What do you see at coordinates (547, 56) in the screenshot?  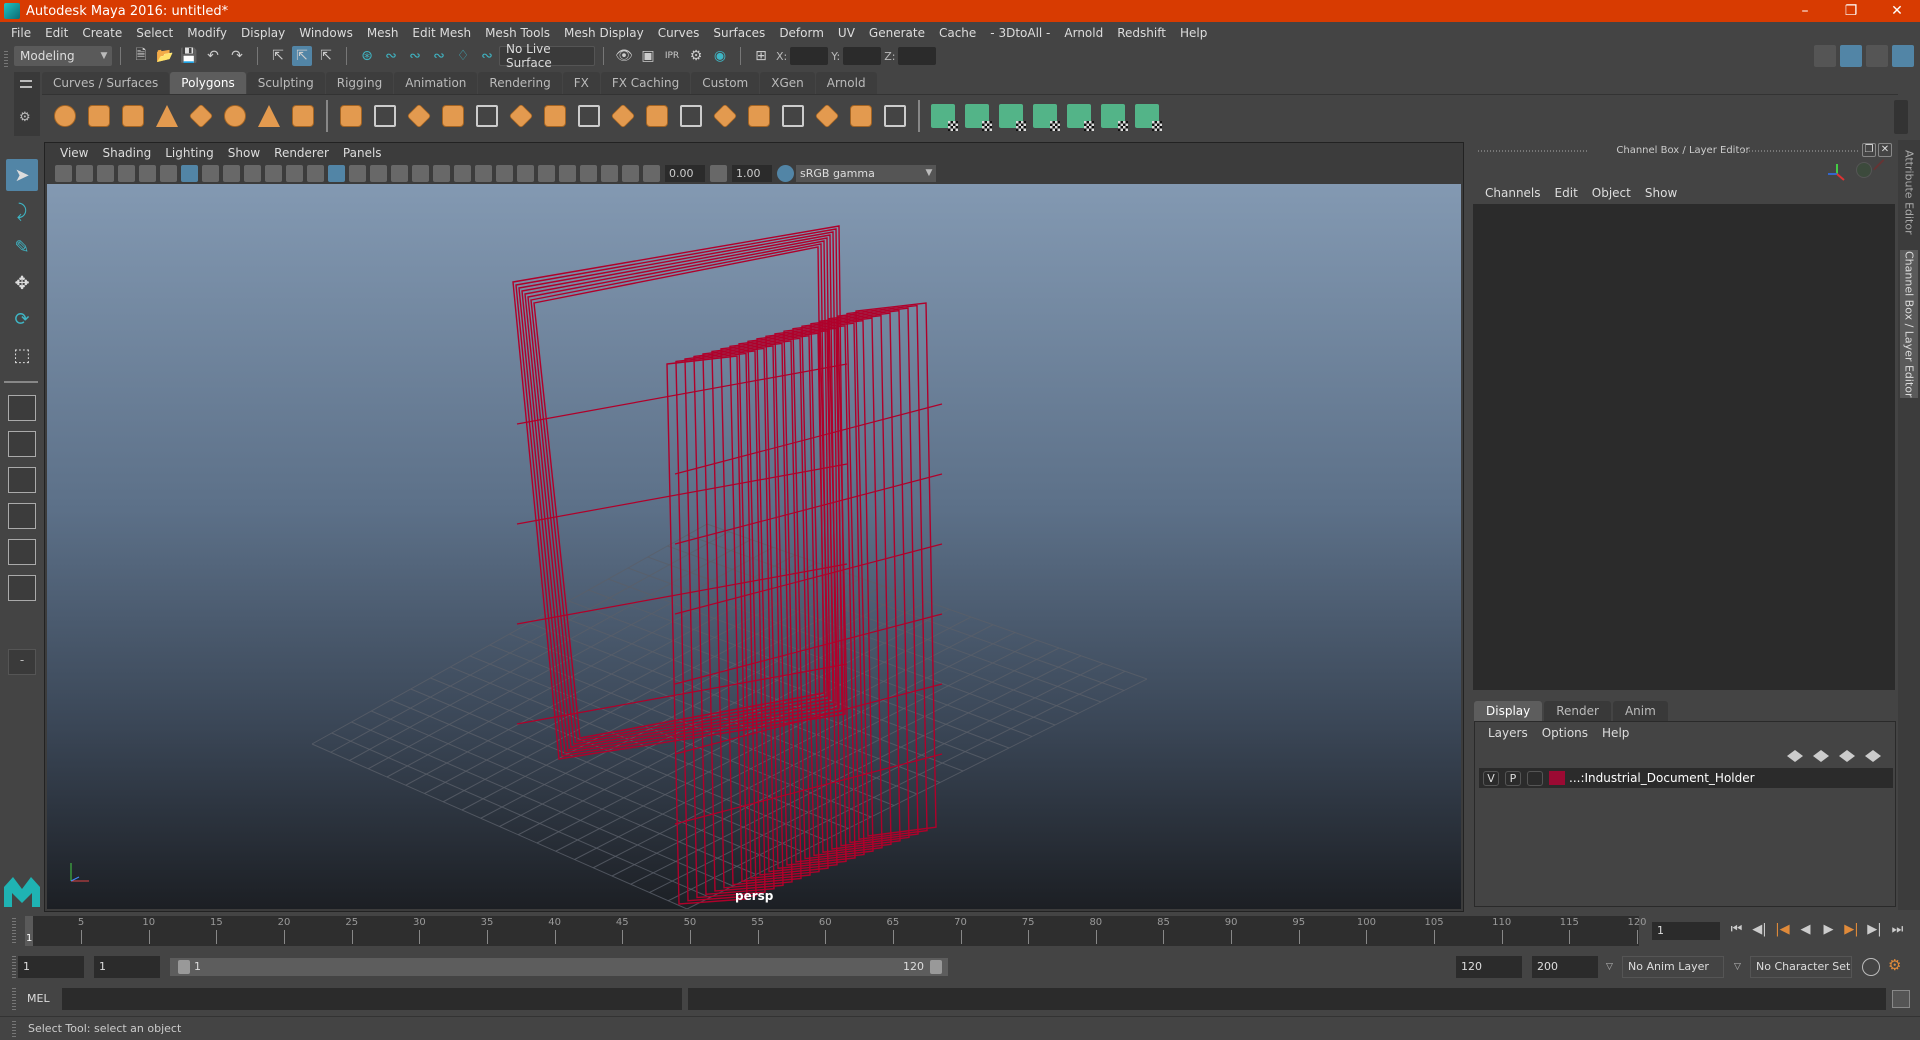 I see `live-surface-field: No Live Surface` at bounding box center [547, 56].